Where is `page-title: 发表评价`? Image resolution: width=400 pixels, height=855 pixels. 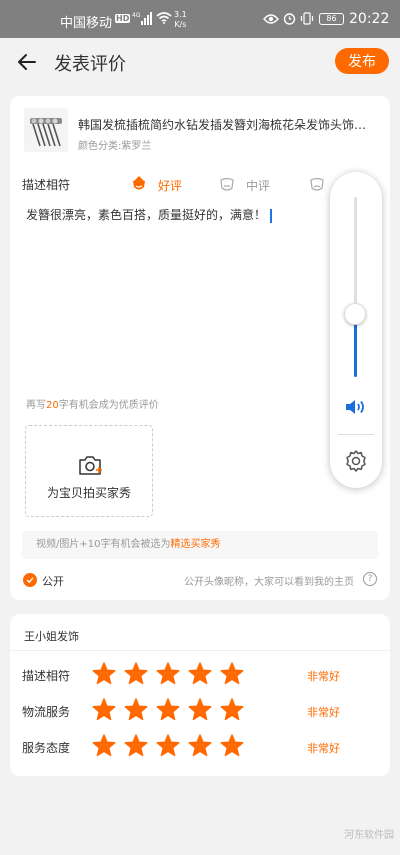
page-title: 发表评价 is located at coordinates (90, 64).